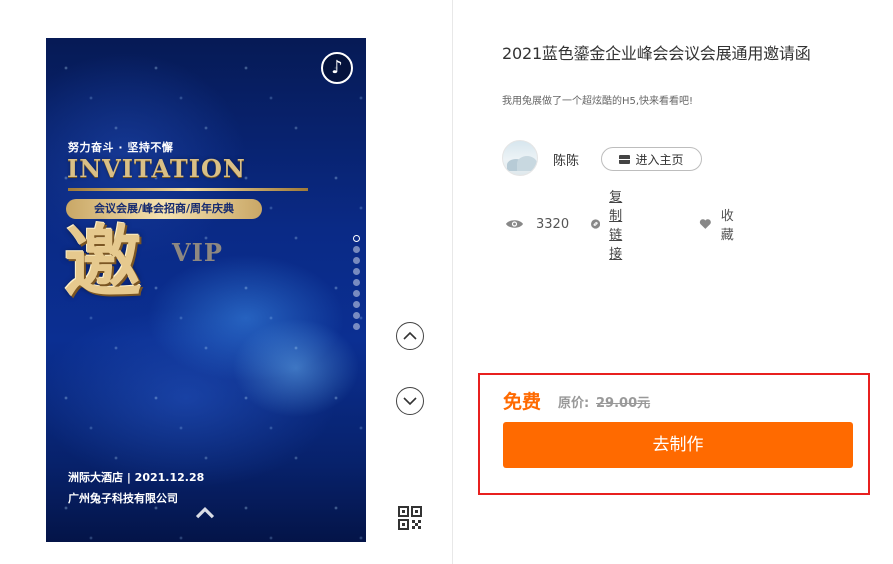  Describe the element at coordinates (705, 224) in the screenshot. I see `heart-icon` at that location.